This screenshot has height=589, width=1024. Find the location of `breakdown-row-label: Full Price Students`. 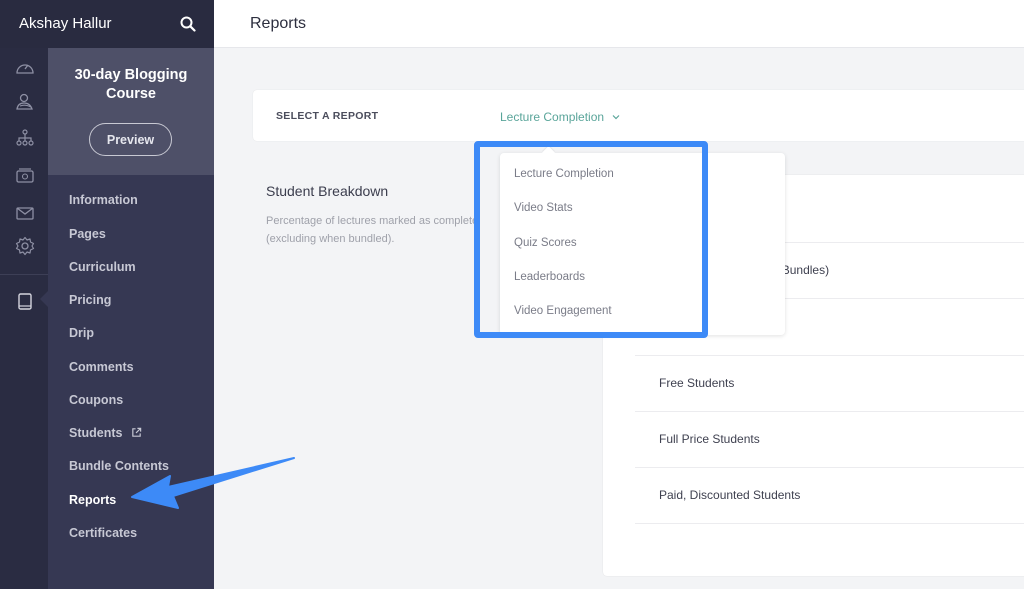

breakdown-row-label: Full Price Students is located at coordinates (709, 439).